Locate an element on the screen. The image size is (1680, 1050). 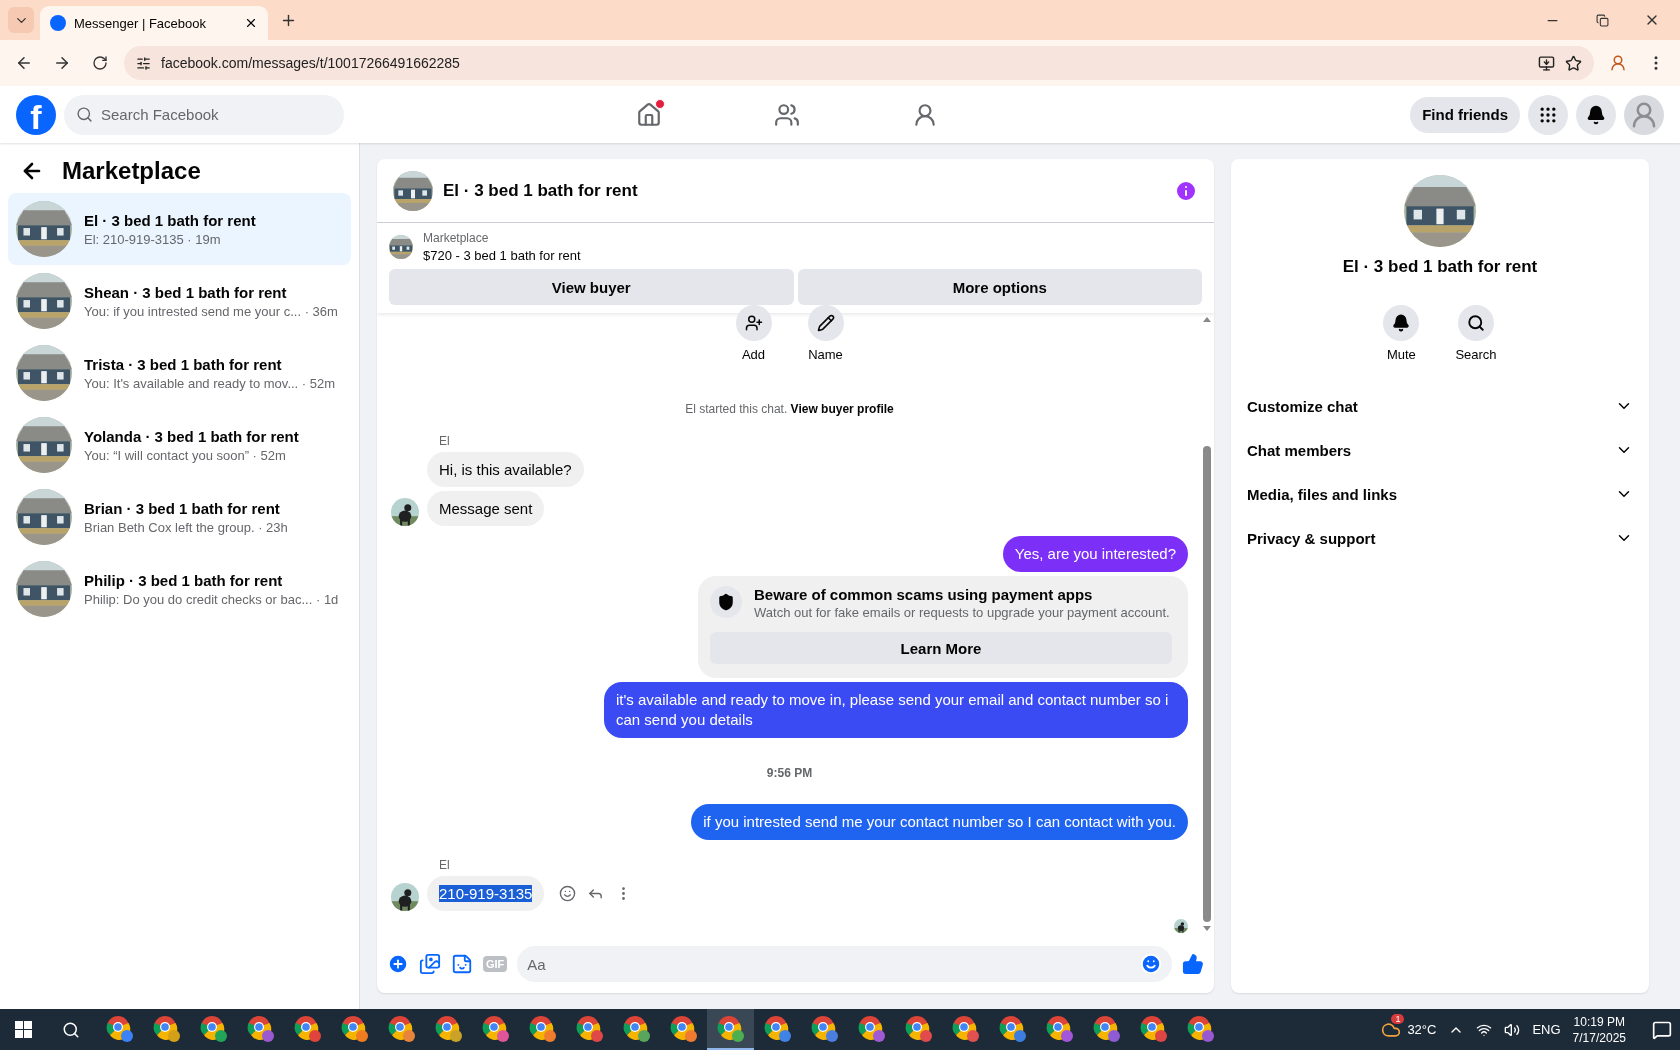
message-bubble: Hi, is this available? is located at coordinates (505, 469).